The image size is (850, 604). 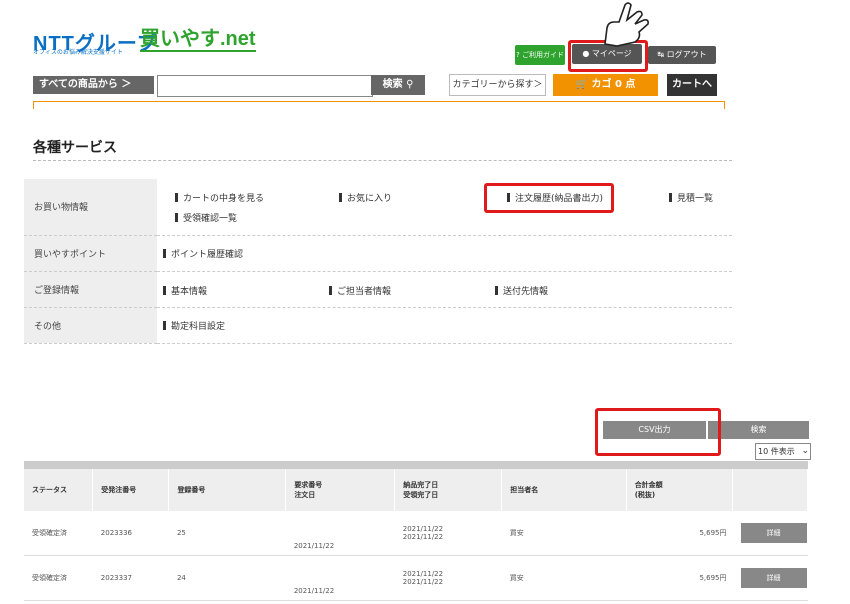 What do you see at coordinates (692, 85) in the screenshot?
I see `to-cart-button: カートへ` at bounding box center [692, 85].